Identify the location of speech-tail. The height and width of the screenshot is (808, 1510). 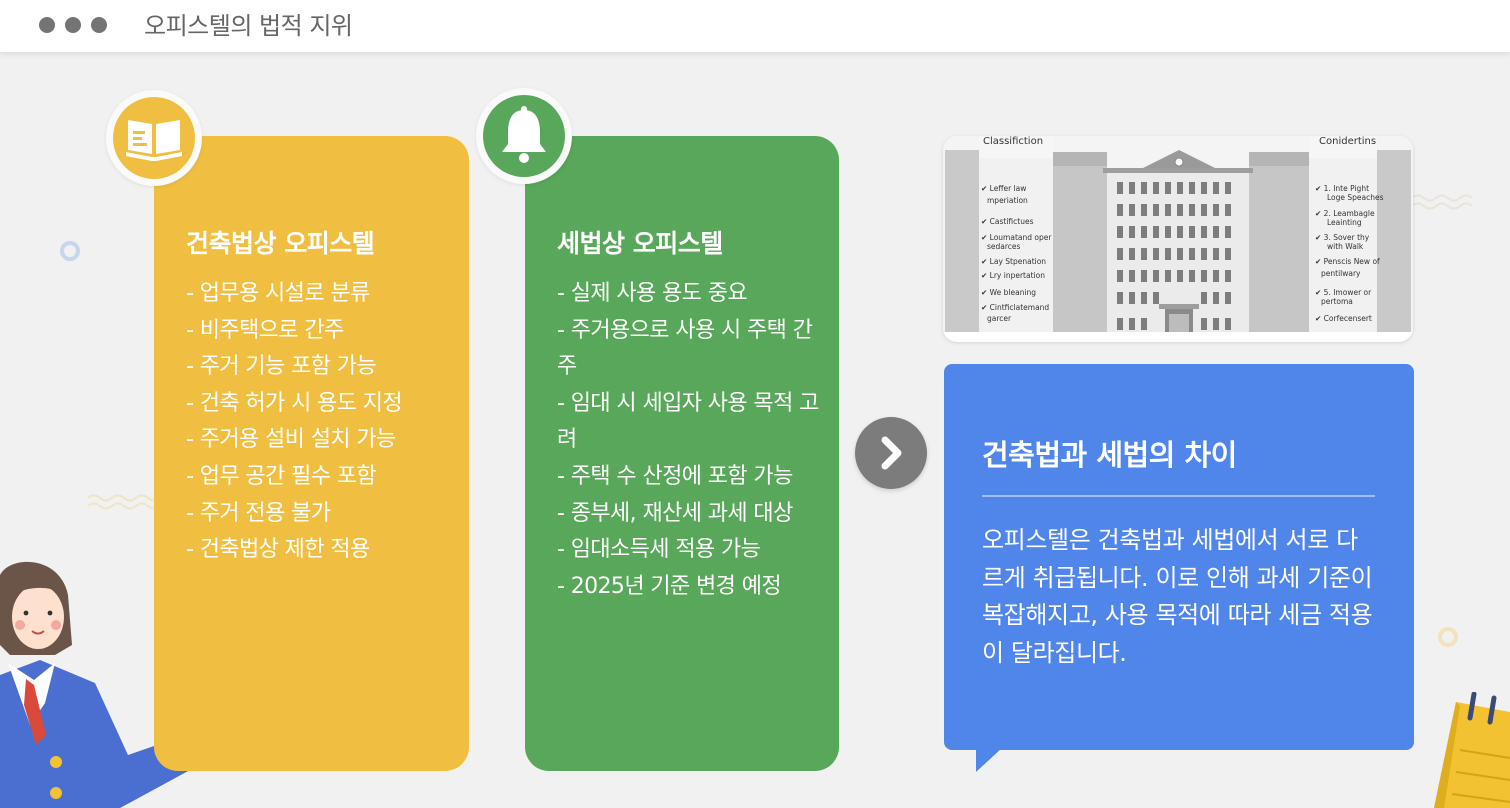
(989, 760).